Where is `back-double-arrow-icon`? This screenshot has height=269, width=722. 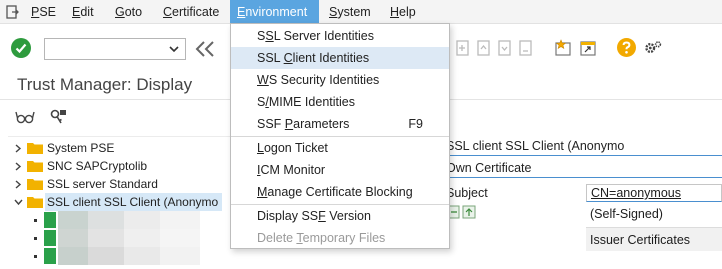 back-double-arrow-icon is located at coordinates (205, 49).